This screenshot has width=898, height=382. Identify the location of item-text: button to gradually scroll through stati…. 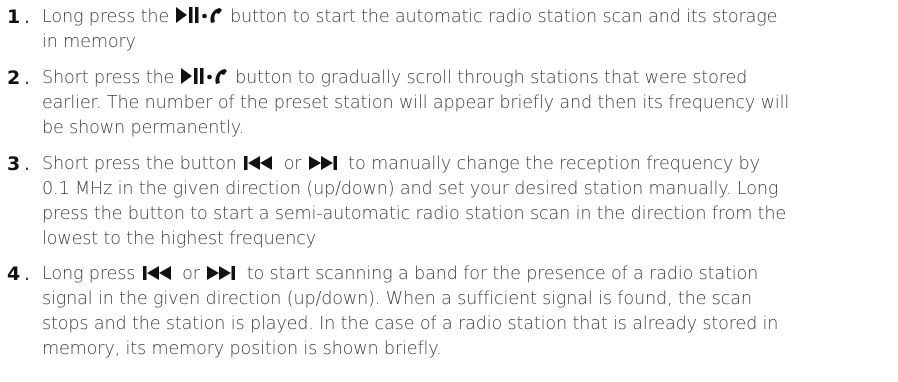
(491, 78).